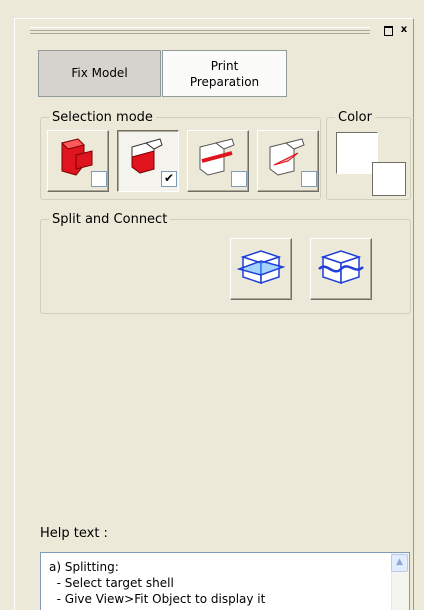  What do you see at coordinates (389, 179) in the screenshot?
I see `color-picker-button` at bounding box center [389, 179].